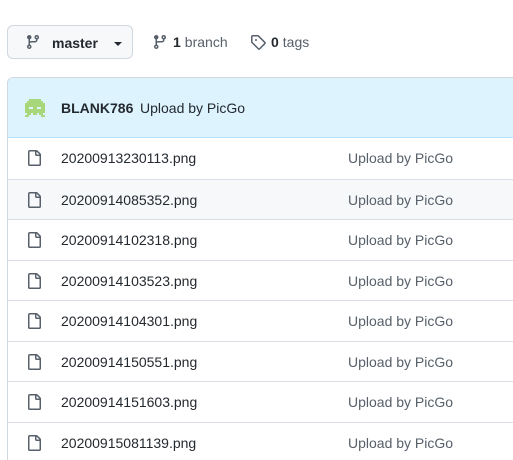 Image resolution: width=513 pixels, height=460 pixels. I want to click on branches-link: 1 branch, so click(190, 42).